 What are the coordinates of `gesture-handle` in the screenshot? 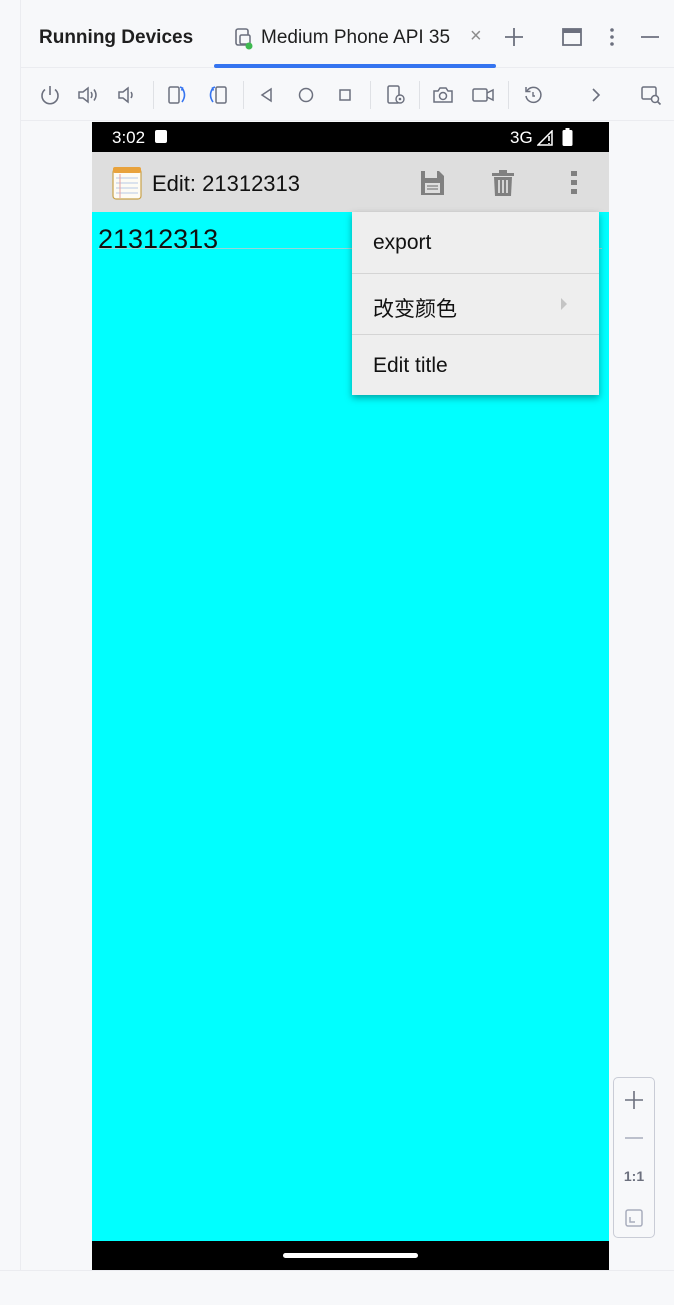 It's located at (350, 1255).